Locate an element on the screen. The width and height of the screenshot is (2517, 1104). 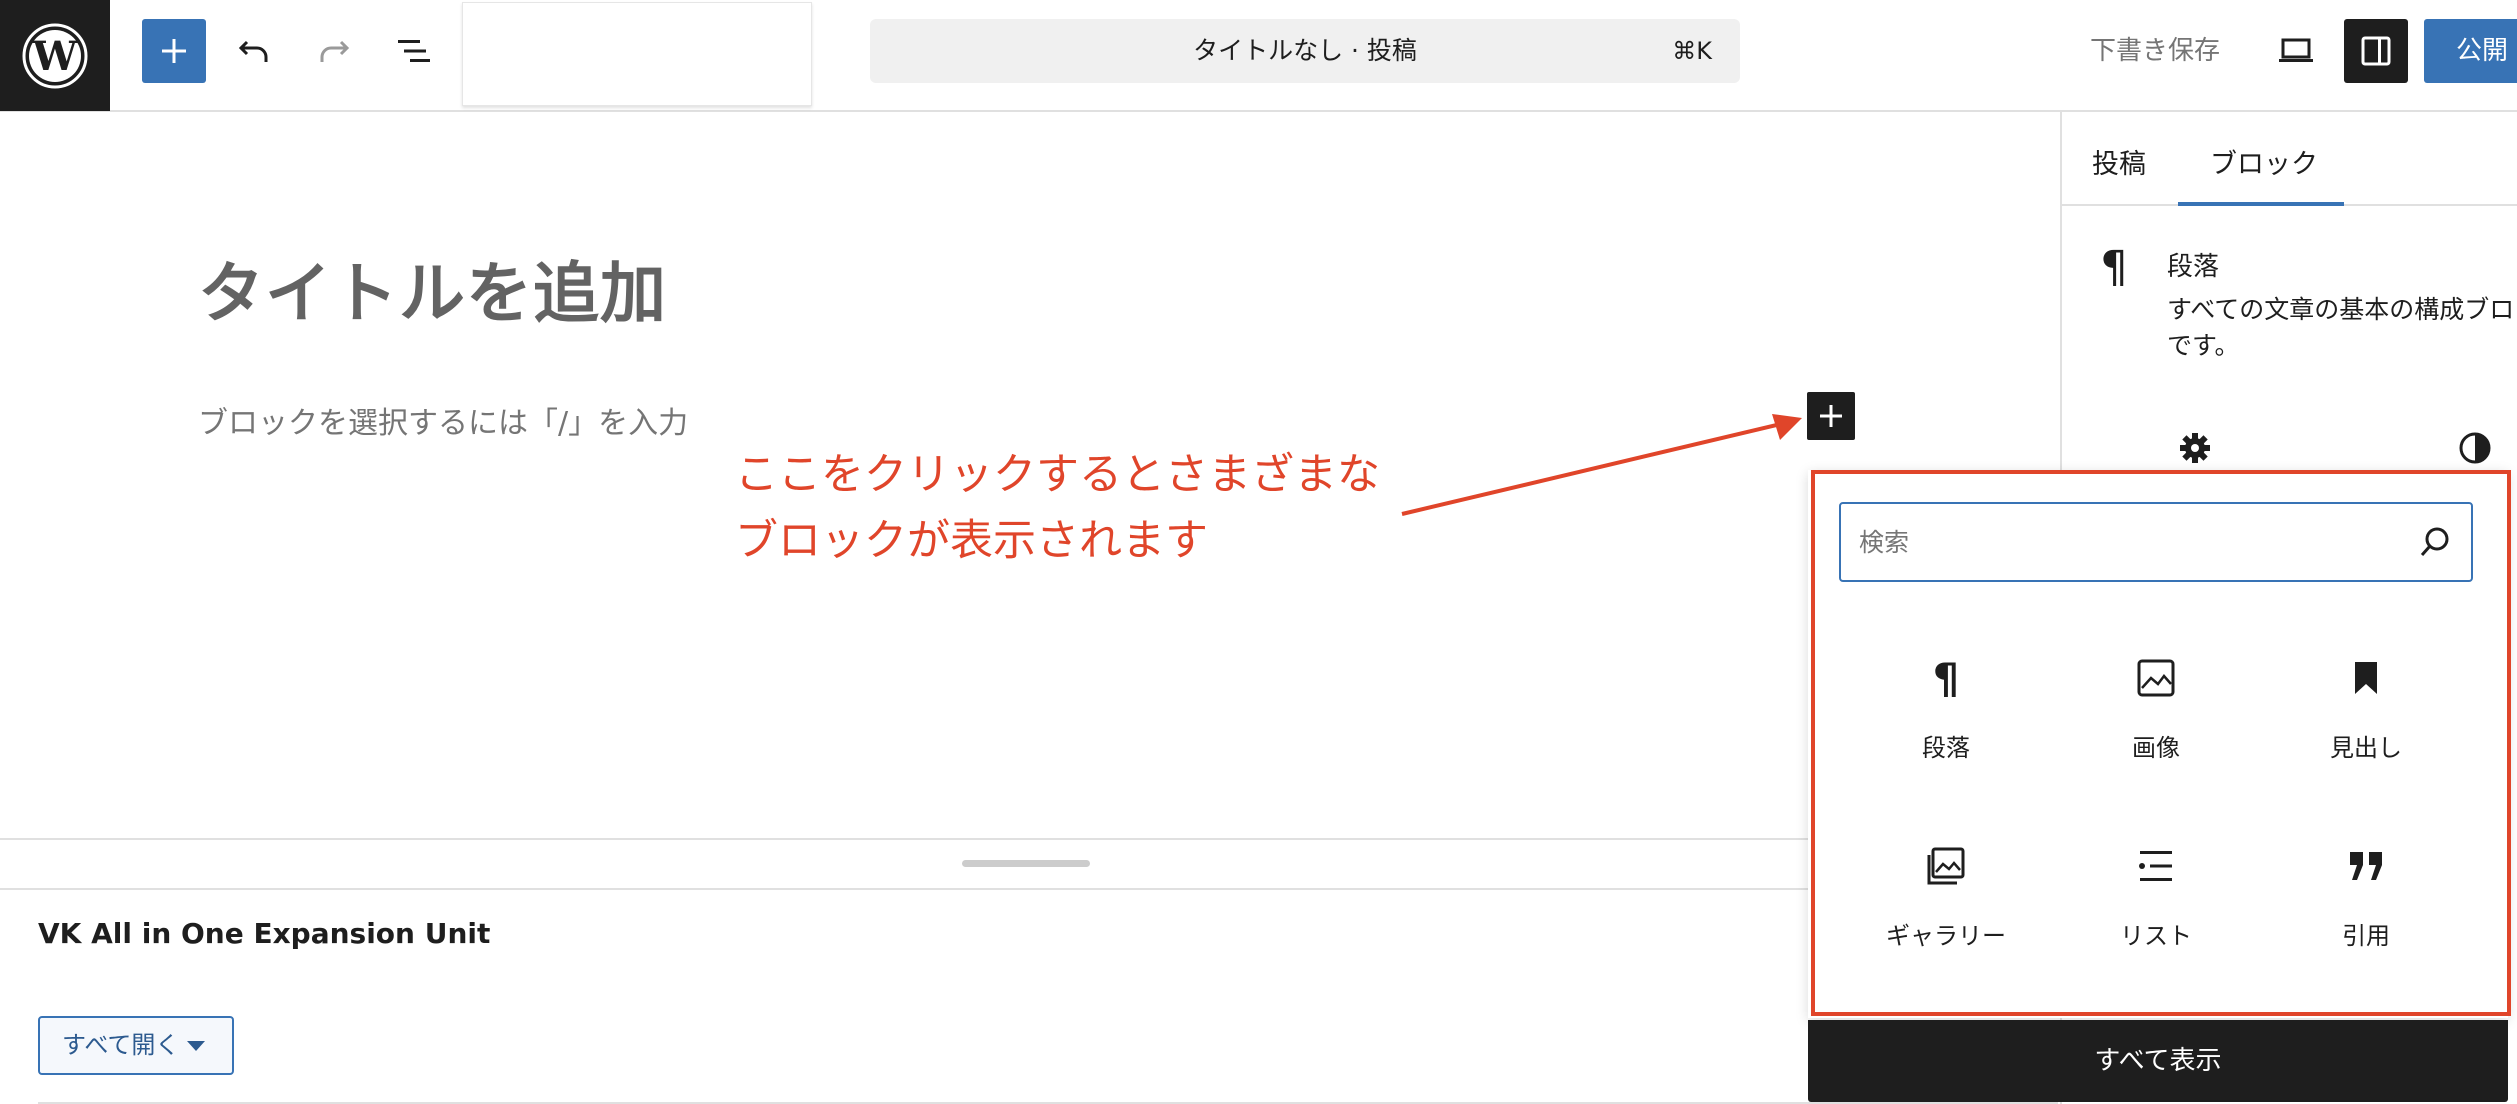
preview-button is located at coordinates (2296, 51).